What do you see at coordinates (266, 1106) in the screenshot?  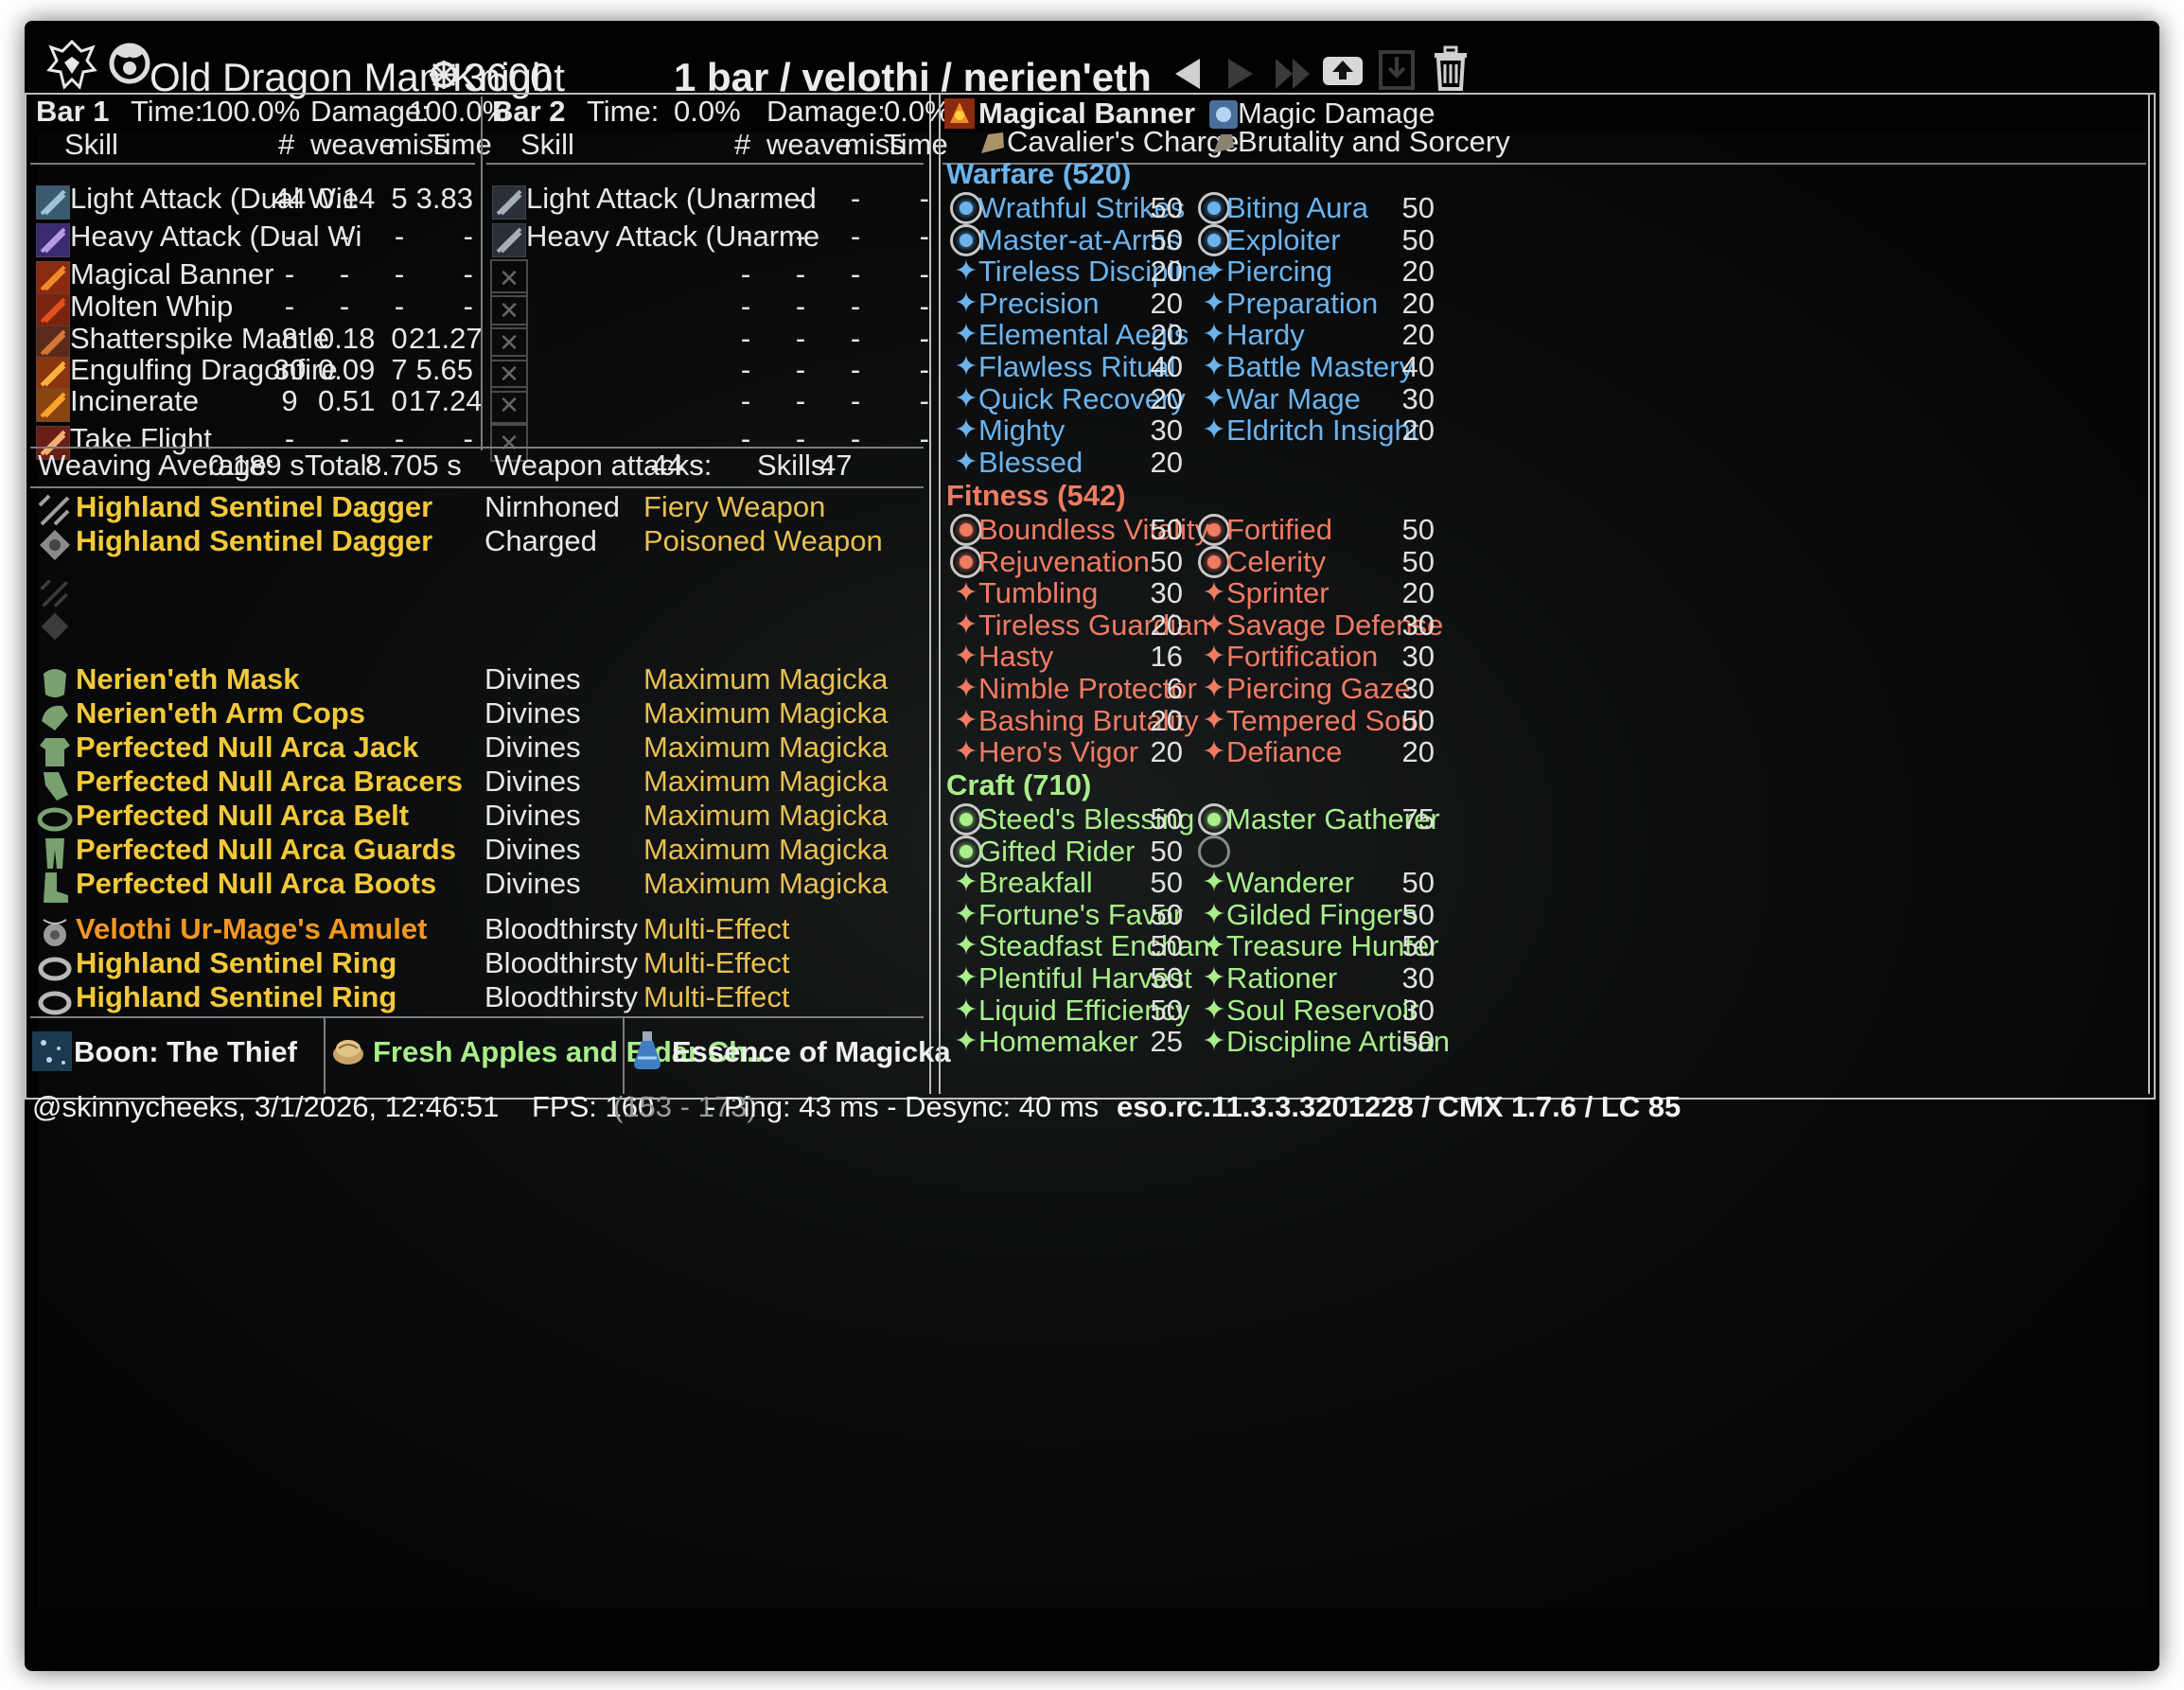 I see `footer-user: @skinnycheeks, 3/1/2026, 12:46:51` at bounding box center [266, 1106].